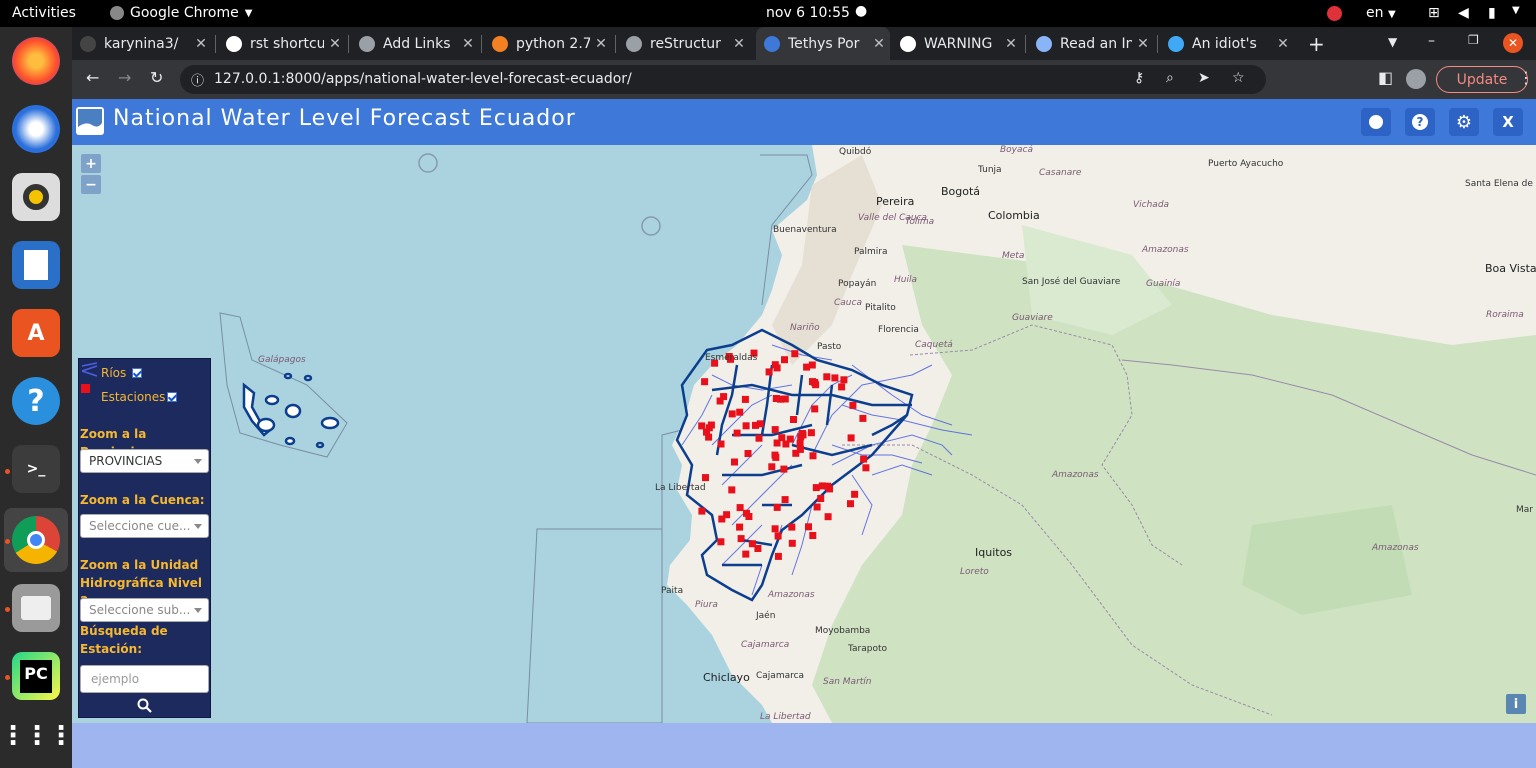  What do you see at coordinates (36, 129) in the screenshot?
I see `thunderbird-icon` at bounding box center [36, 129].